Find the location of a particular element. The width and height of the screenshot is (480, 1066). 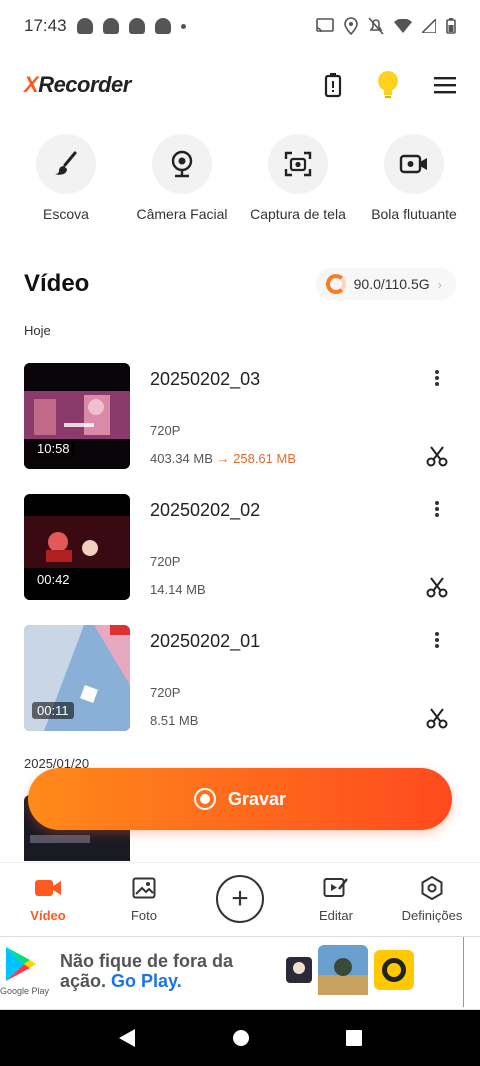

wifi-icon is located at coordinates (403, 26).